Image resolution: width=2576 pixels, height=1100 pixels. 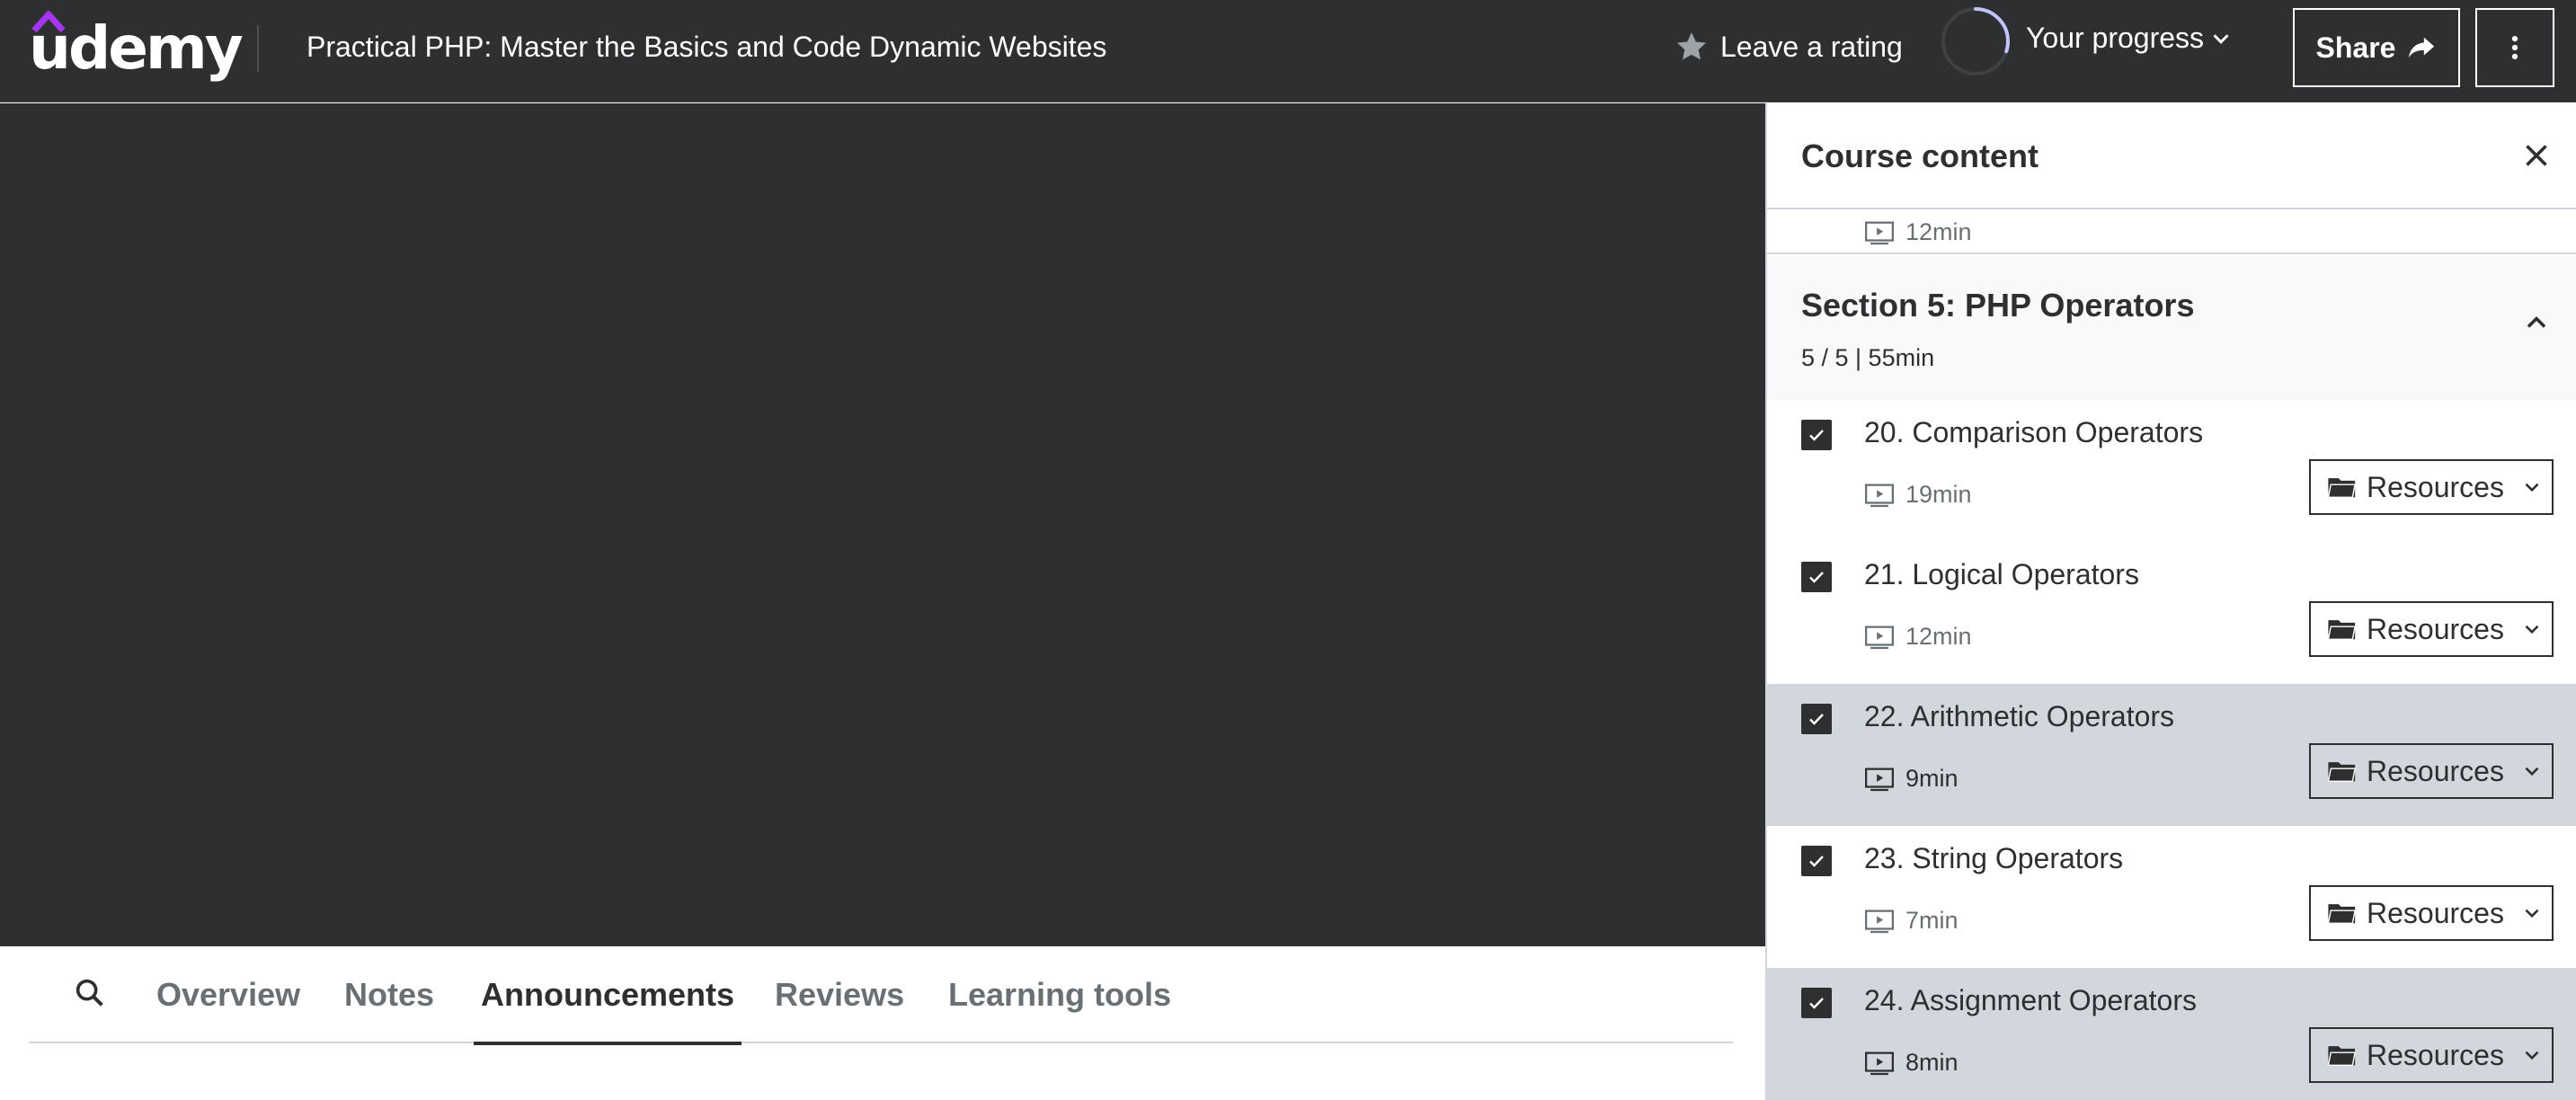 I want to click on lecture-item: 23. String Operators 7min Resources, so click(x=2171, y=897).